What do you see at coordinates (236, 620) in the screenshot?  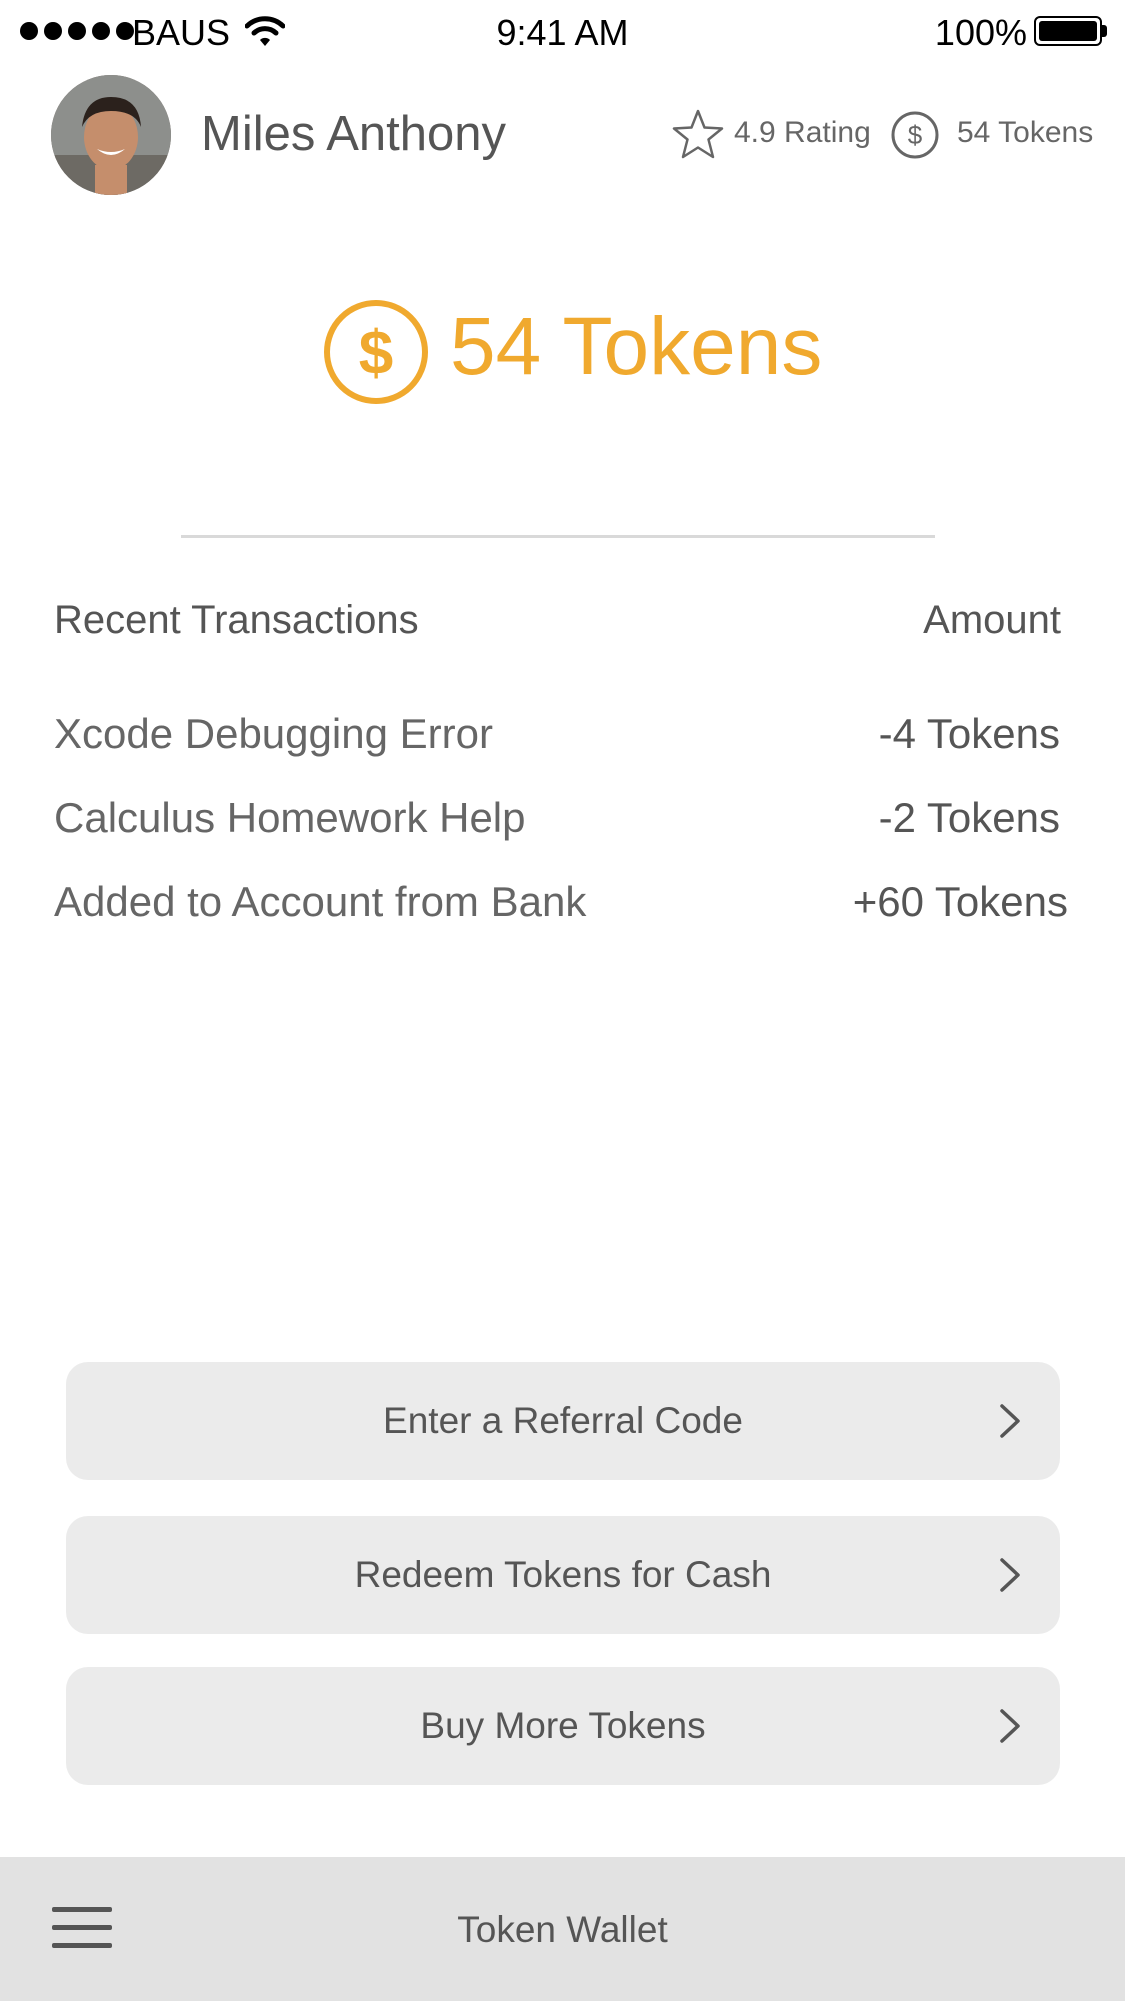 I see `transactions-header: Recent Transactions` at bounding box center [236, 620].